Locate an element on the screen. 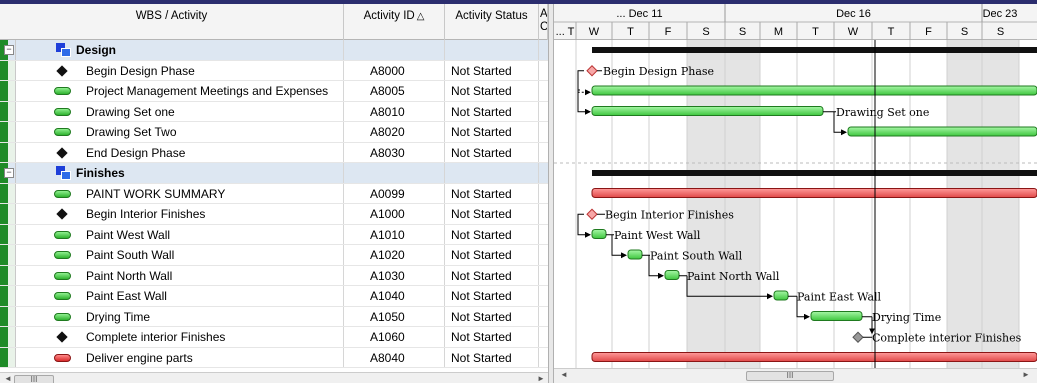  gantt-scroll-right-arrow-icon: ► is located at coordinates (1026, 374).